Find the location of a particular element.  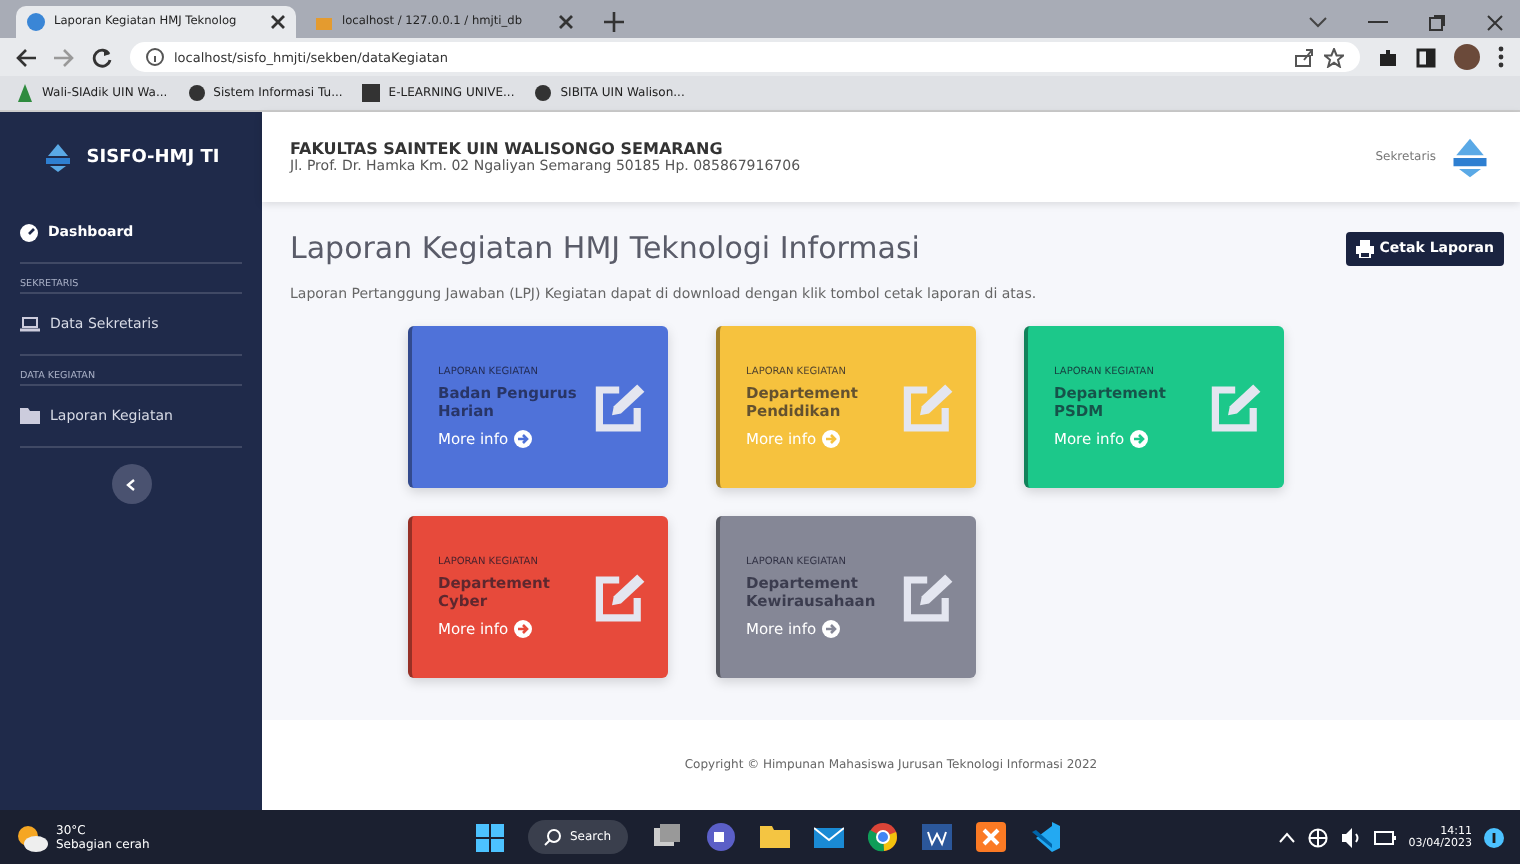

browser-icon is located at coordinates (882, 837).